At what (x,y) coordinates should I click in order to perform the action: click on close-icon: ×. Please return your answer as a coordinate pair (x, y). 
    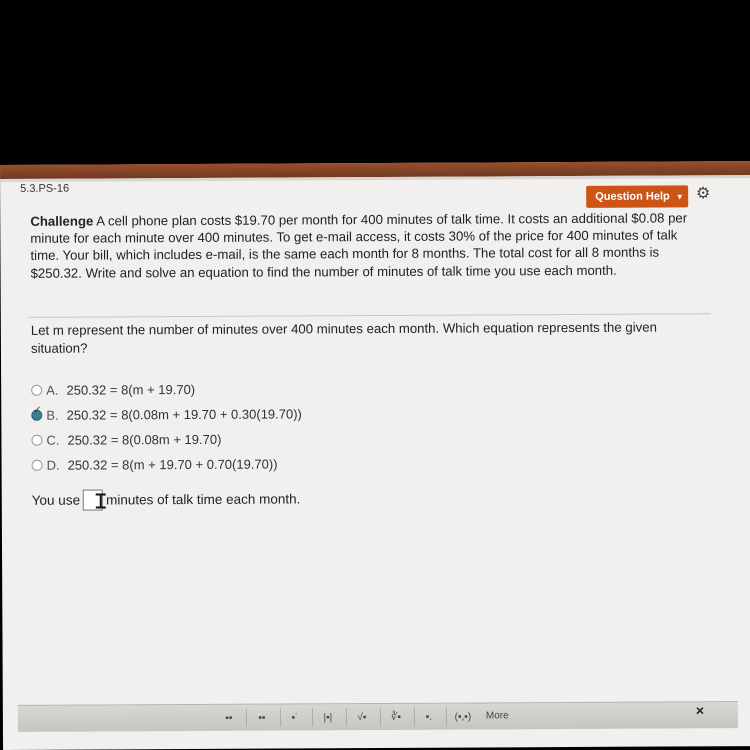
    Looking at the image, I should click on (700, 710).